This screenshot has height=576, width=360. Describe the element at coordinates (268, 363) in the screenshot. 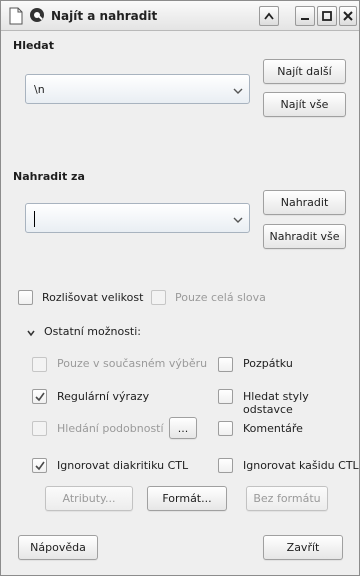

I see `backwards-label: Pozpátku` at that location.